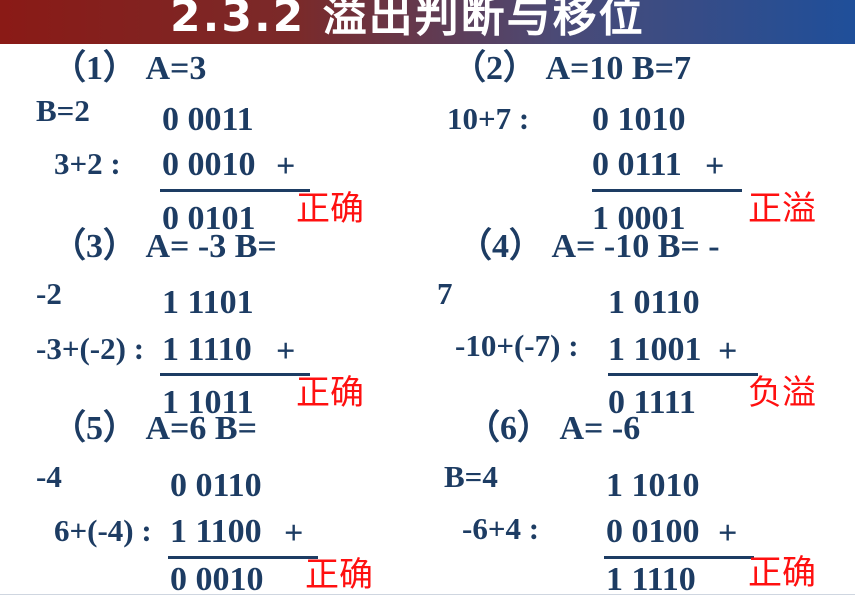 The width and height of the screenshot is (855, 609). What do you see at coordinates (154, 428) in the screenshot?
I see `problem-header: （5） A=6 B=` at bounding box center [154, 428].